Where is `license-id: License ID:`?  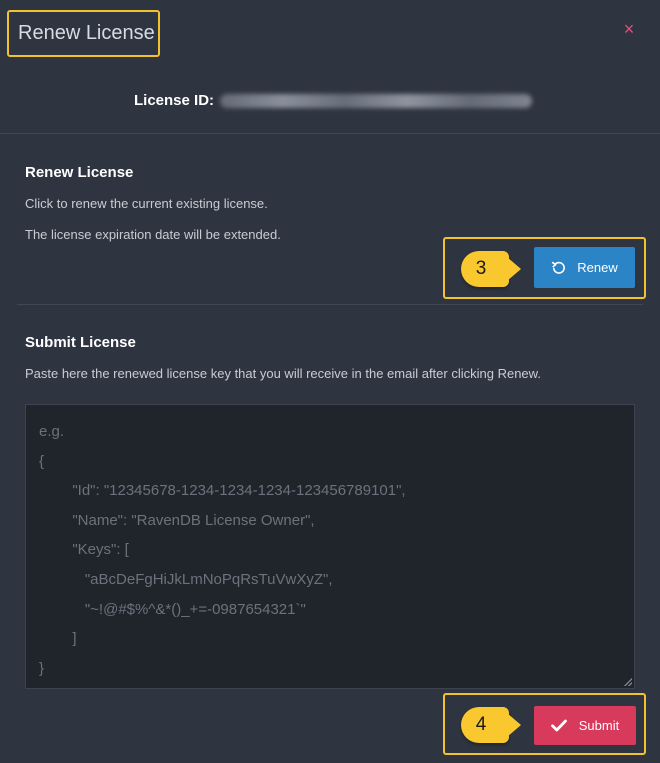 license-id: License ID: is located at coordinates (333, 100).